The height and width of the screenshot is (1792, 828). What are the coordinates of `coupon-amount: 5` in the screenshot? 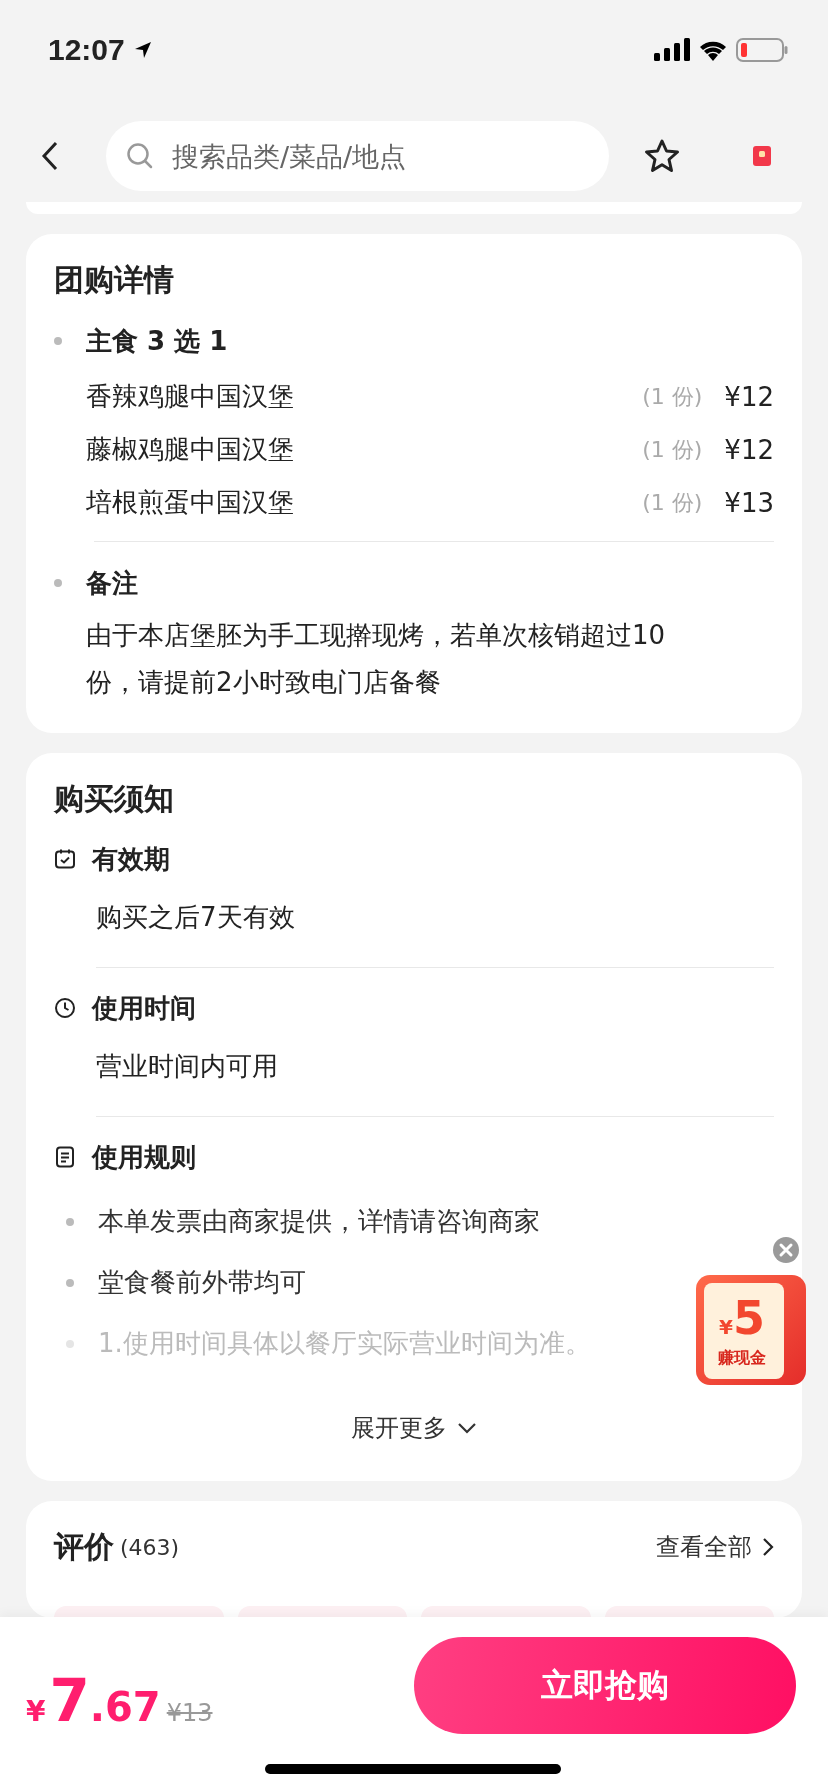 It's located at (748, 1317).